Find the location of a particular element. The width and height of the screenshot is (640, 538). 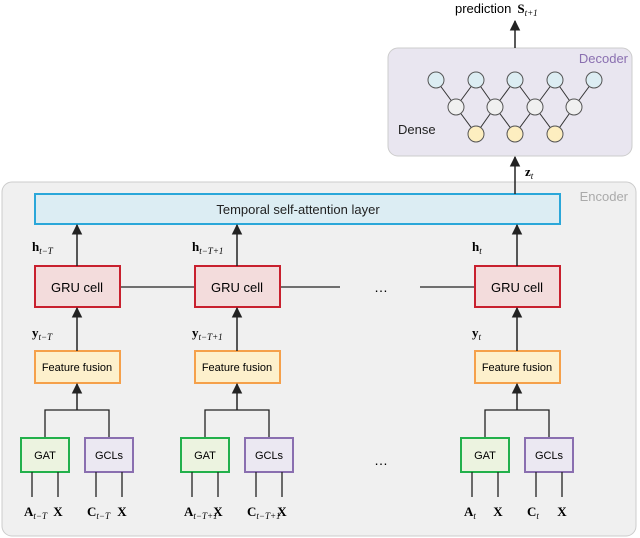

output-text: prediction is located at coordinates (483, 8).